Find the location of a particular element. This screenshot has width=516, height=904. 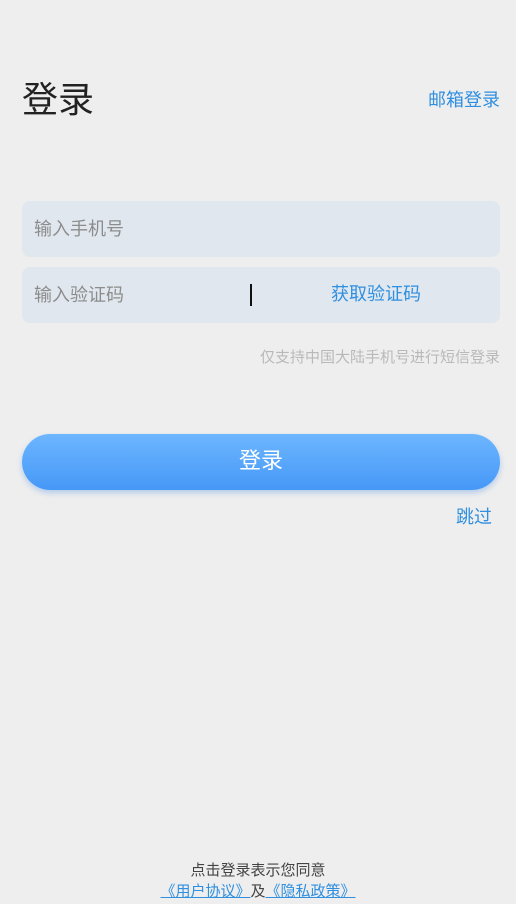

sms-hint: 仅支持中国大陆手机号进行短信登录 is located at coordinates (379, 357).